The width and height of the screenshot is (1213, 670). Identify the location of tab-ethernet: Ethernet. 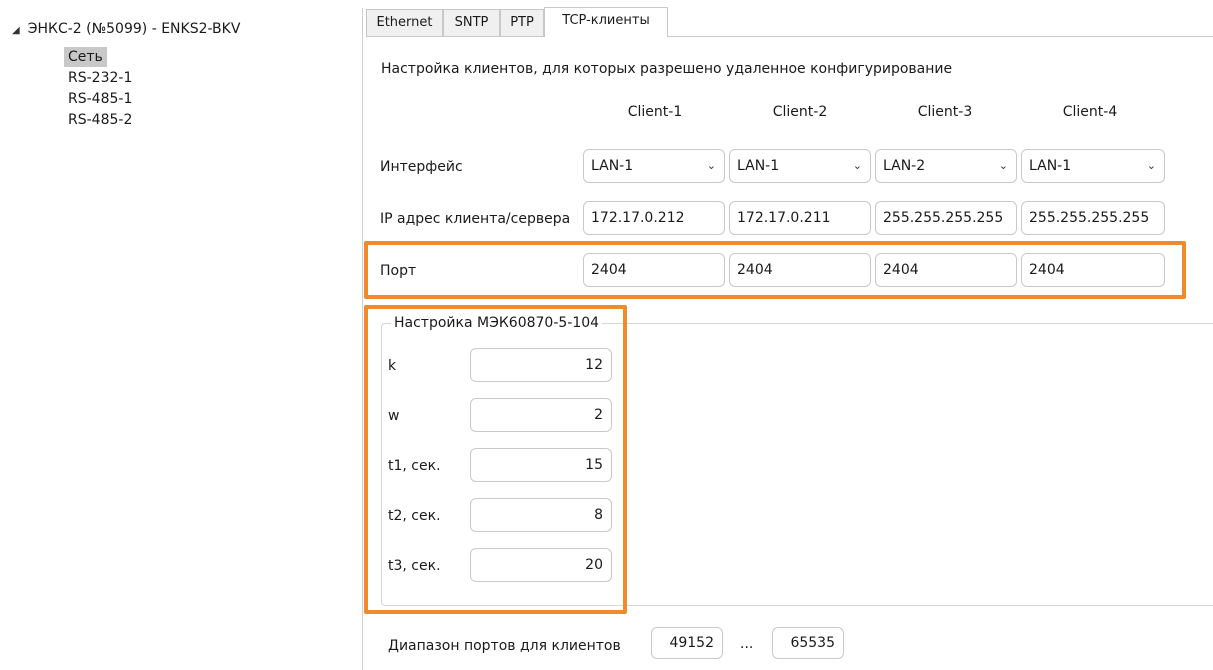
(404, 23).